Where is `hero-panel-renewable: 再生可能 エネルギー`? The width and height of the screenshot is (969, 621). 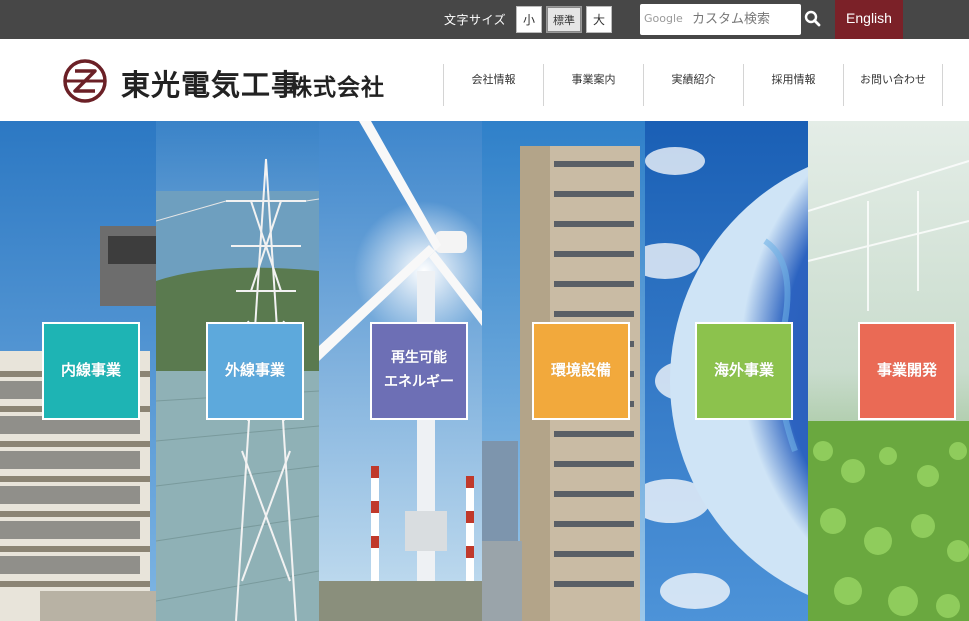 hero-panel-renewable: 再生可能 エネルギー is located at coordinates (400, 371).